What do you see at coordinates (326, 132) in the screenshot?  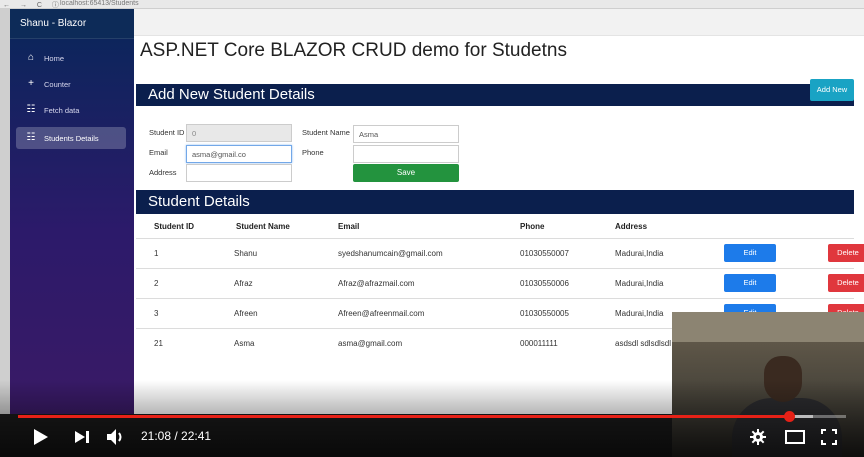 I see `student-name-label: Student Name` at bounding box center [326, 132].